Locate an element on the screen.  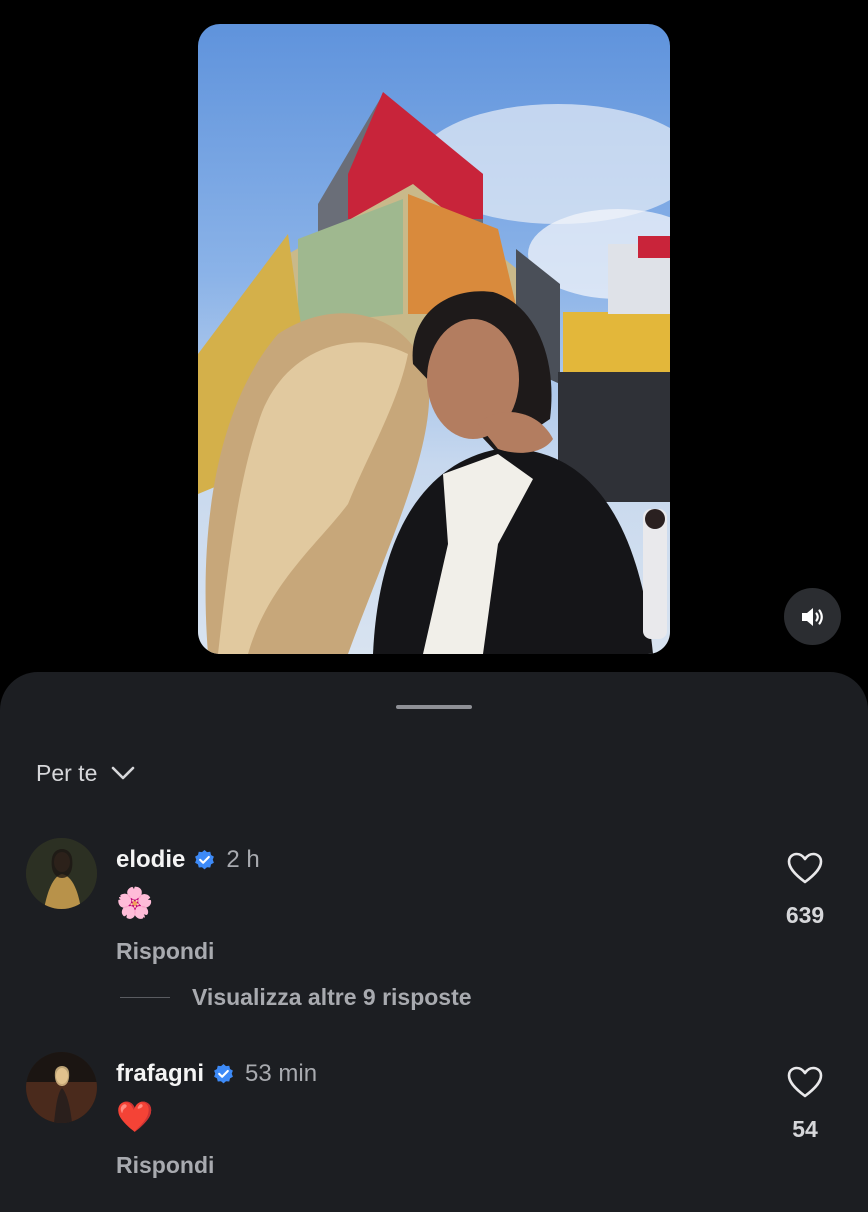
comment-time: 53 min is located at coordinates (281, 1073).